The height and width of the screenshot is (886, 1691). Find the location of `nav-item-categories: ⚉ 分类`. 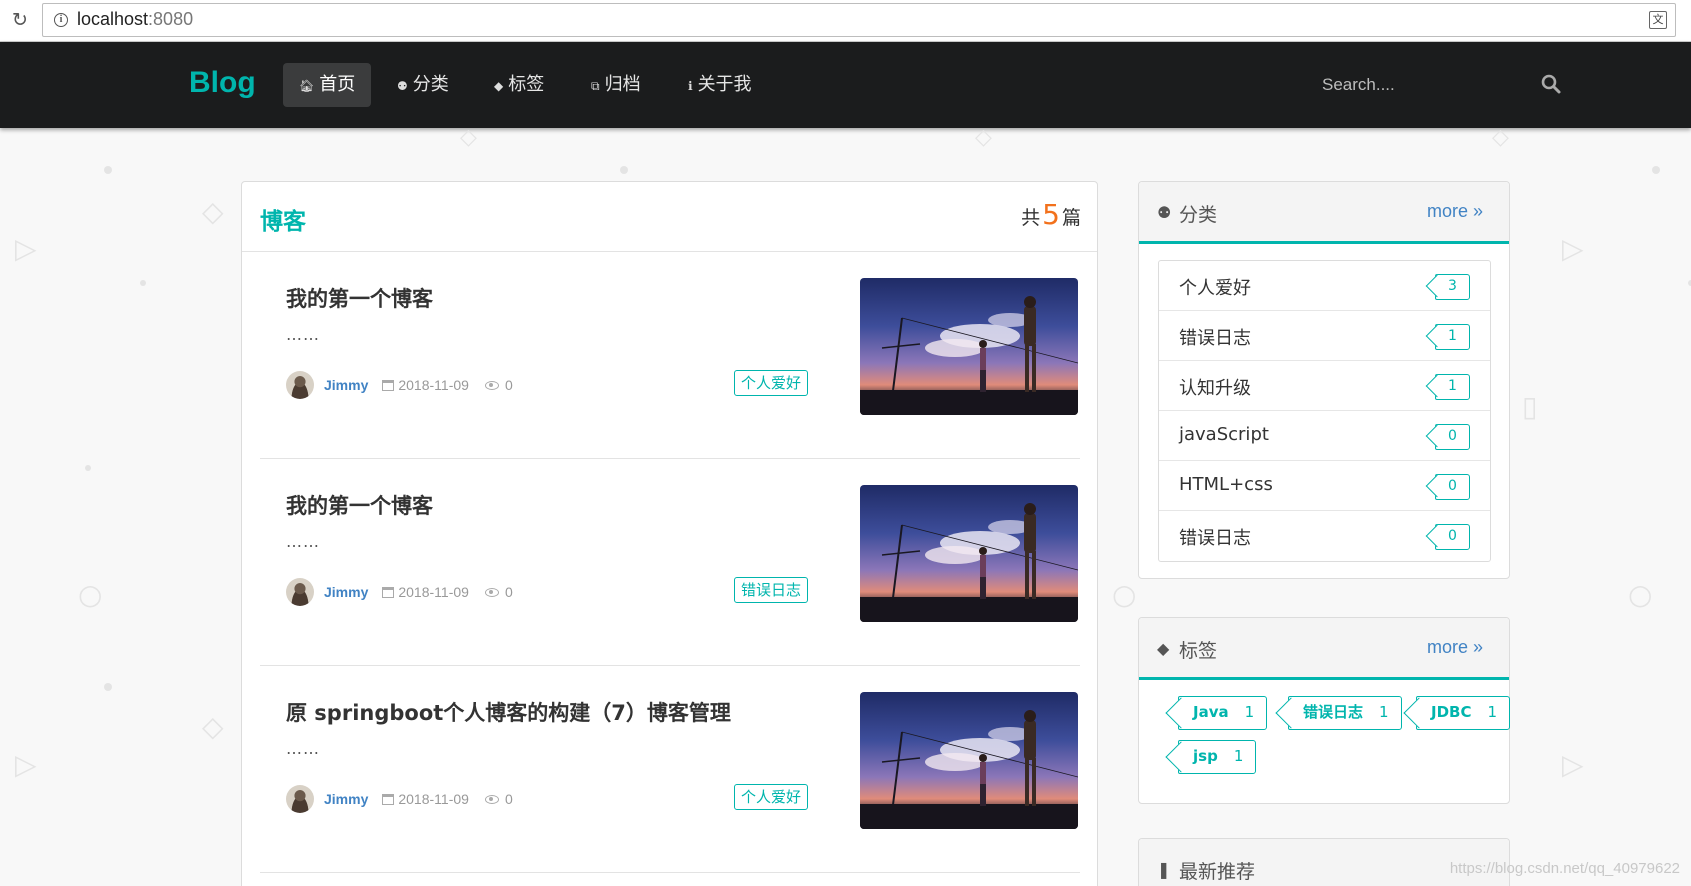

nav-item-categories: ⚉ 分类 is located at coordinates (423, 85).